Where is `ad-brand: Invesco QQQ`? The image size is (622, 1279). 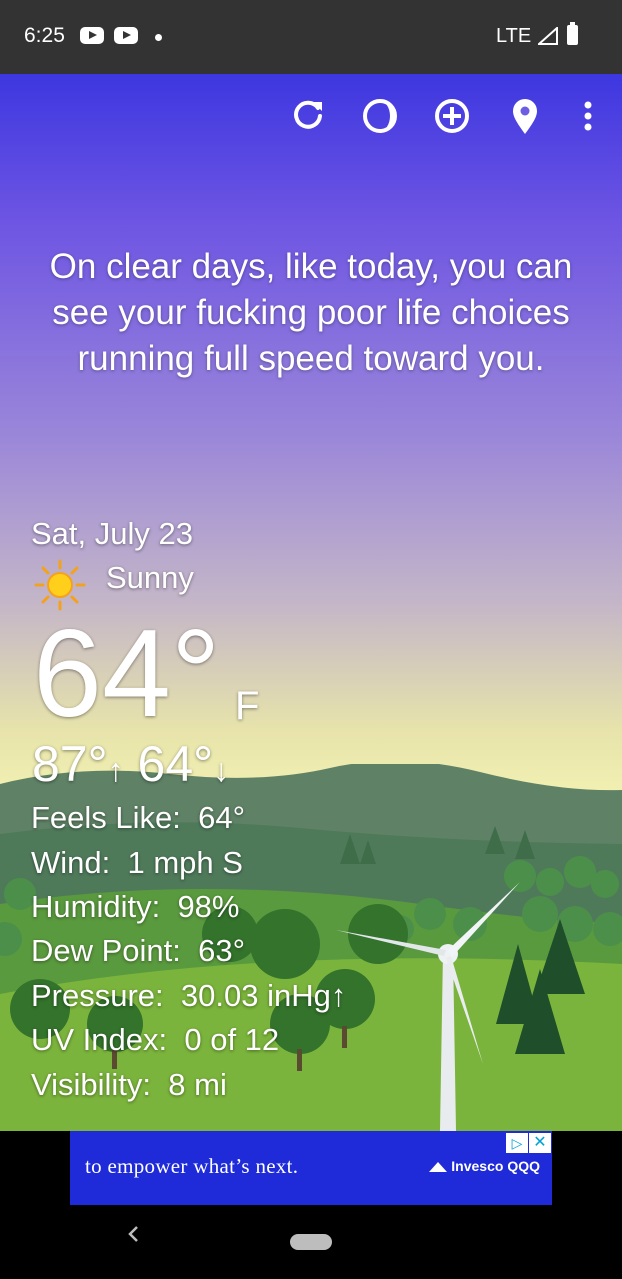
ad-brand: Invesco QQQ is located at coordinates (484, 1166).